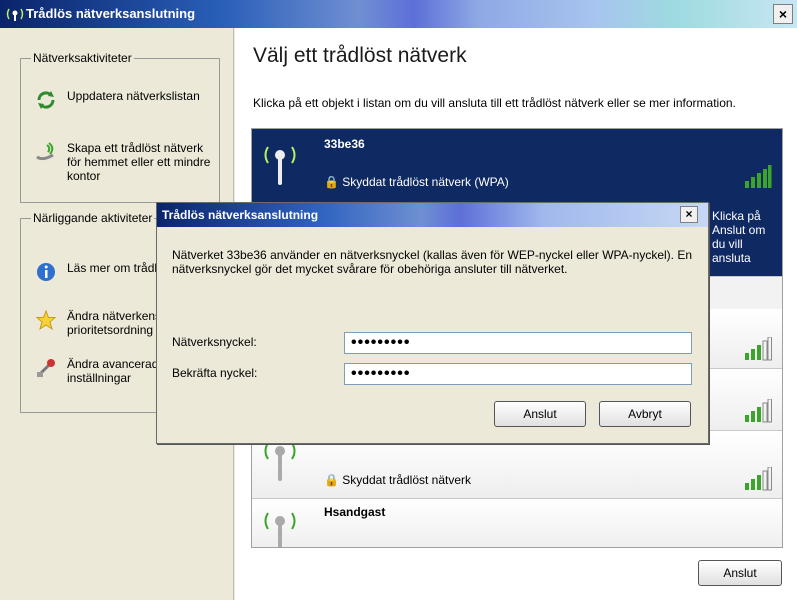 This screenshot has width=797, height=600. I want to click on info-icon, so click(46, 272).